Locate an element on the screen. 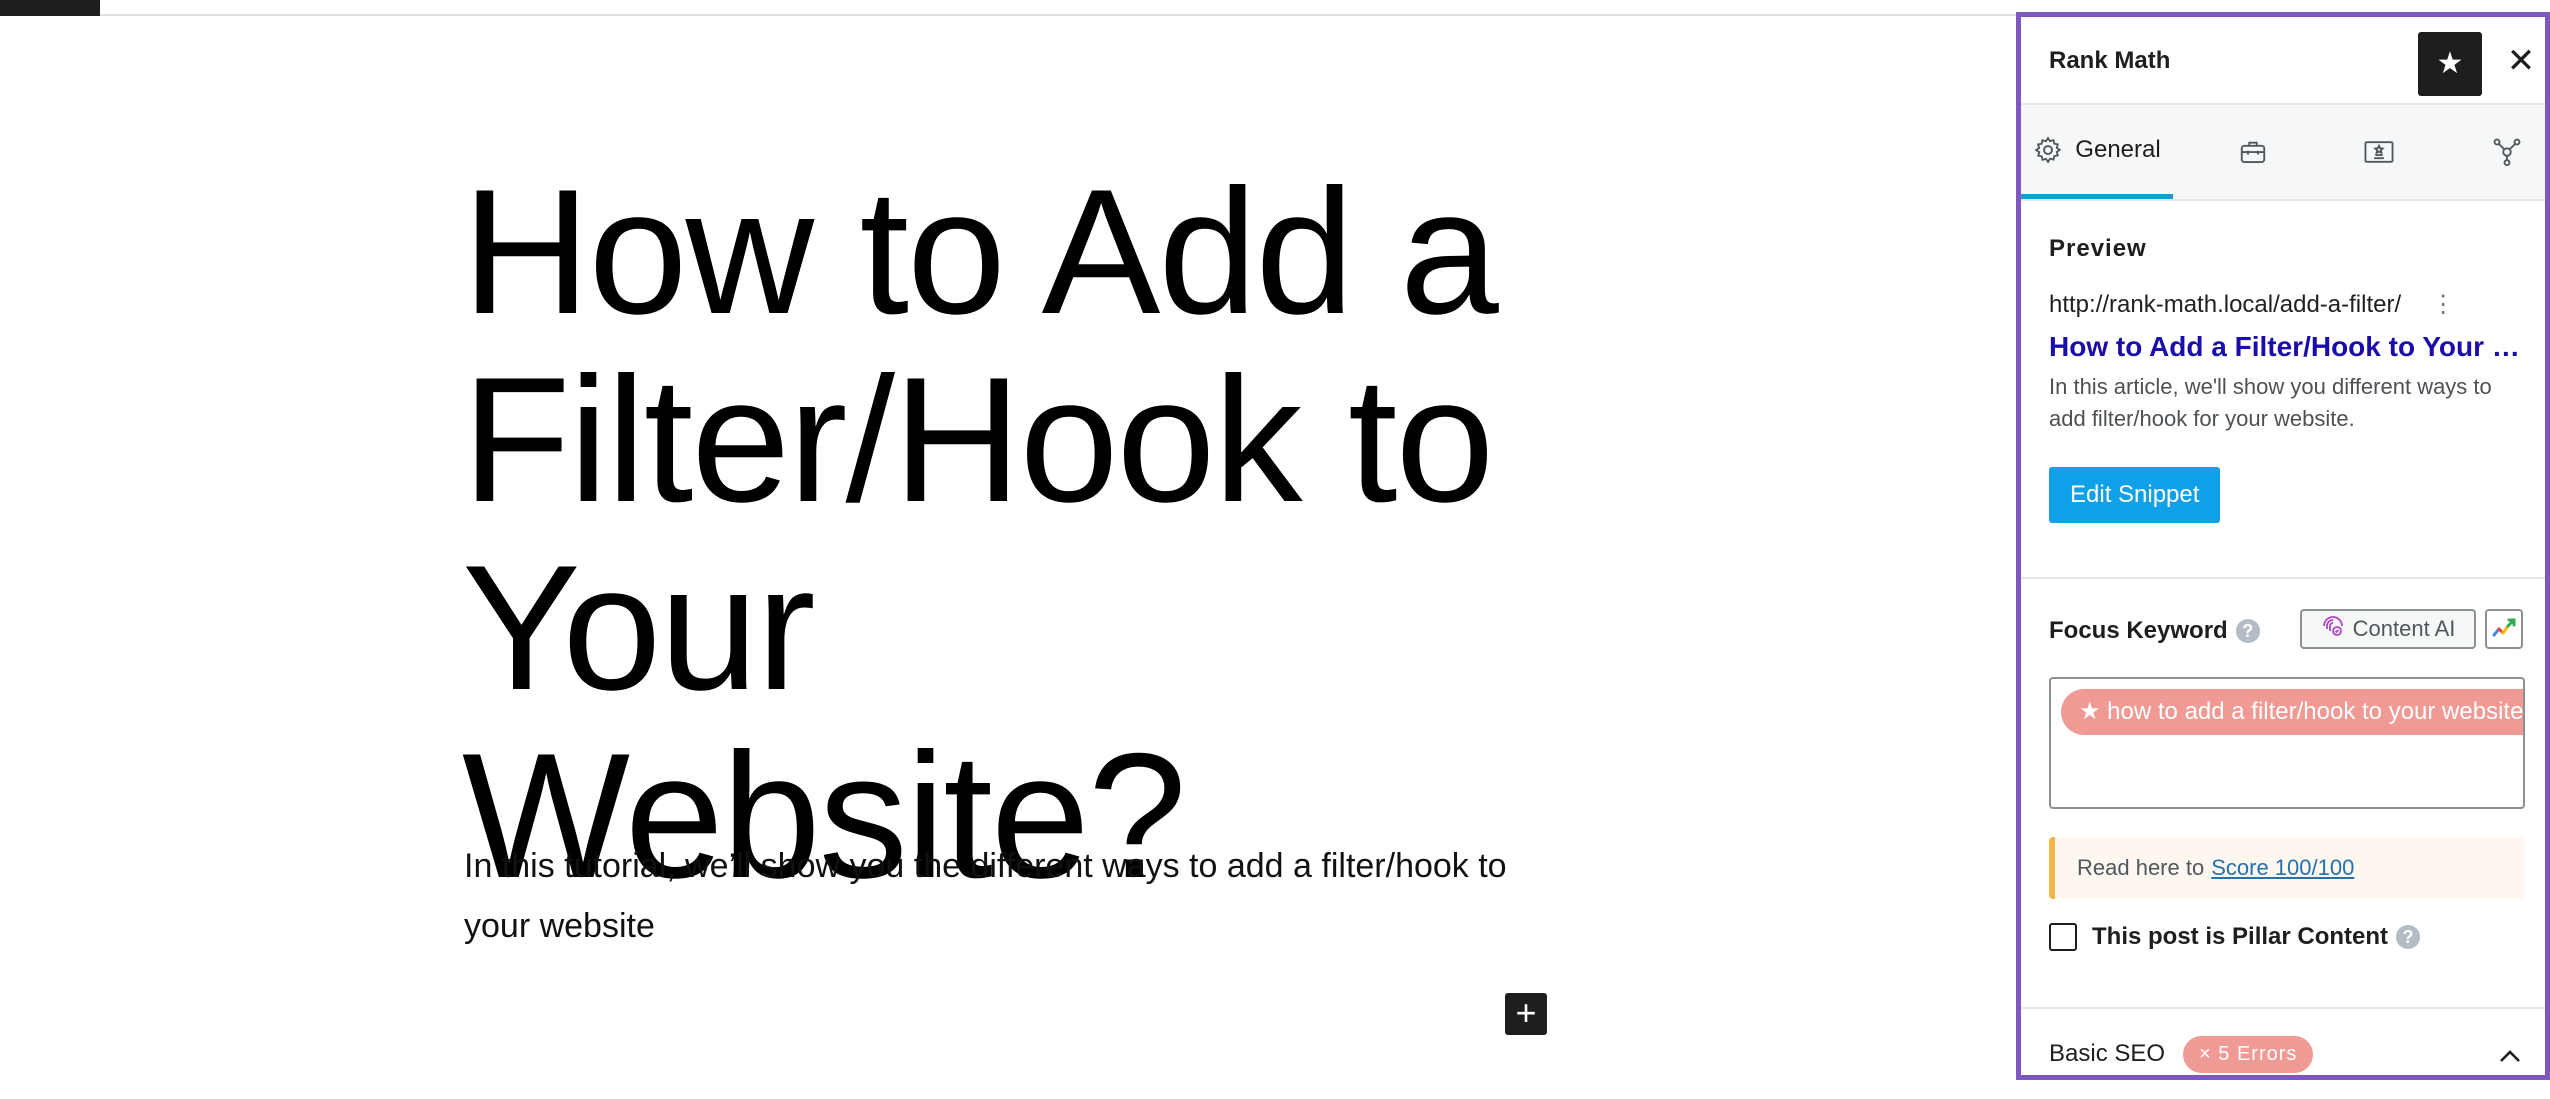 This screenshot has width=2550, height=1099. notice-text: Read here to is located at coordinates (2141, 867).